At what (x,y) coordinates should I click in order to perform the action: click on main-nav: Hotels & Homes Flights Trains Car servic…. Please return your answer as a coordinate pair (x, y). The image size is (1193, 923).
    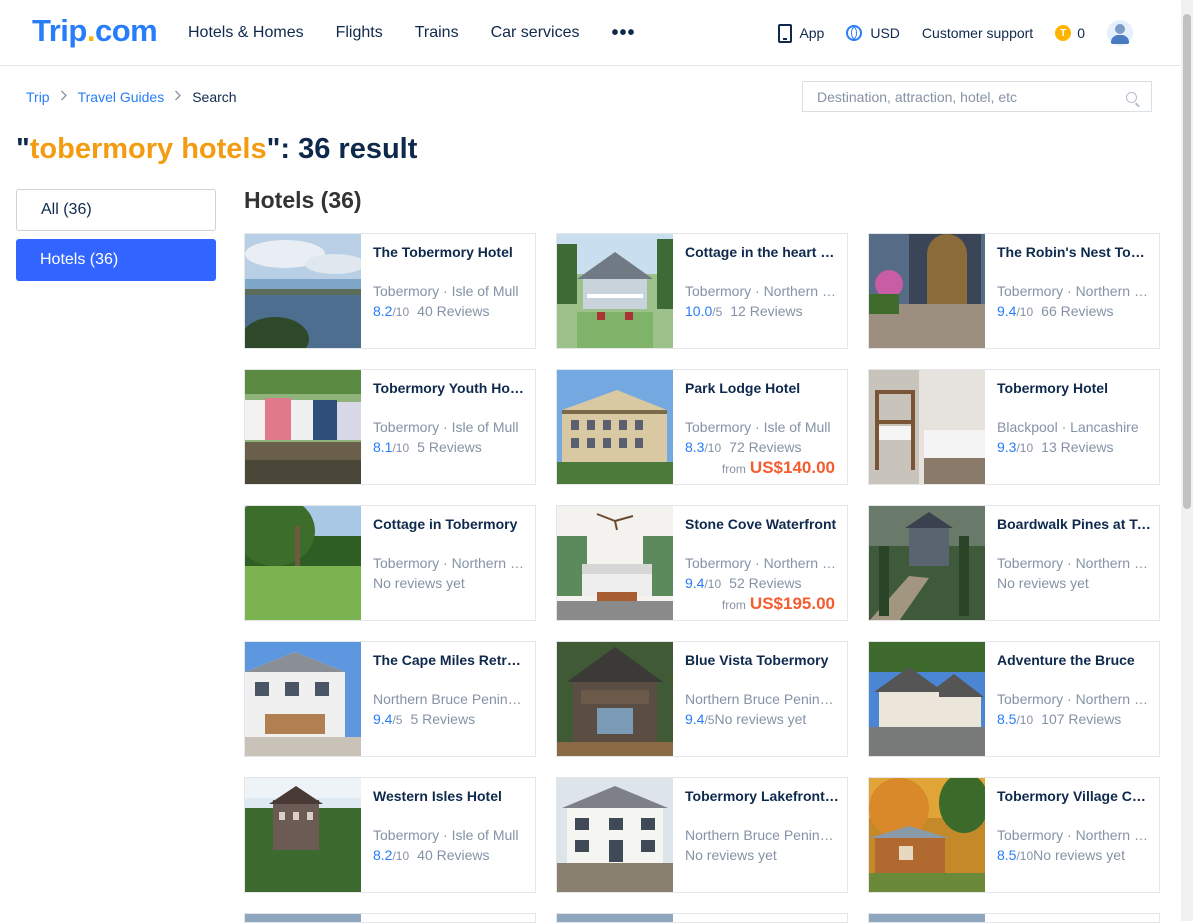
    Looking at the image, I should click on (412, 33).